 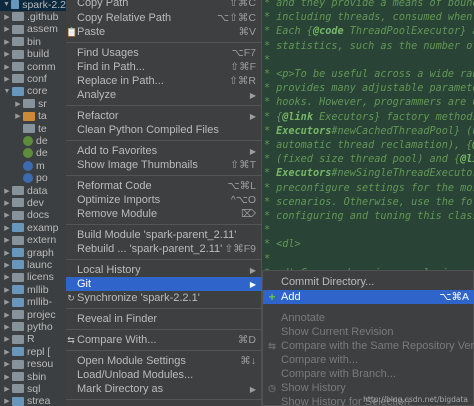 I want to click on tree-item: ▶ sql, so click(x=33, y=388).